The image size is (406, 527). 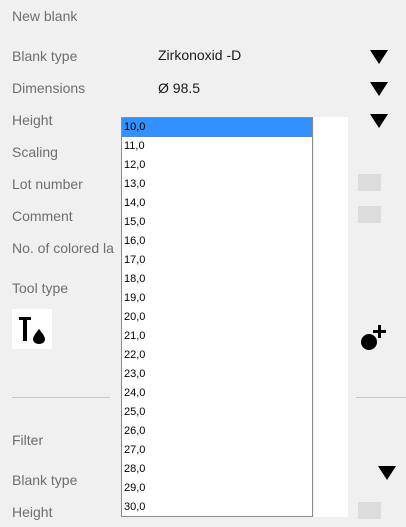 I want to click on comment-label: Comment, so click(x=42, y=216).